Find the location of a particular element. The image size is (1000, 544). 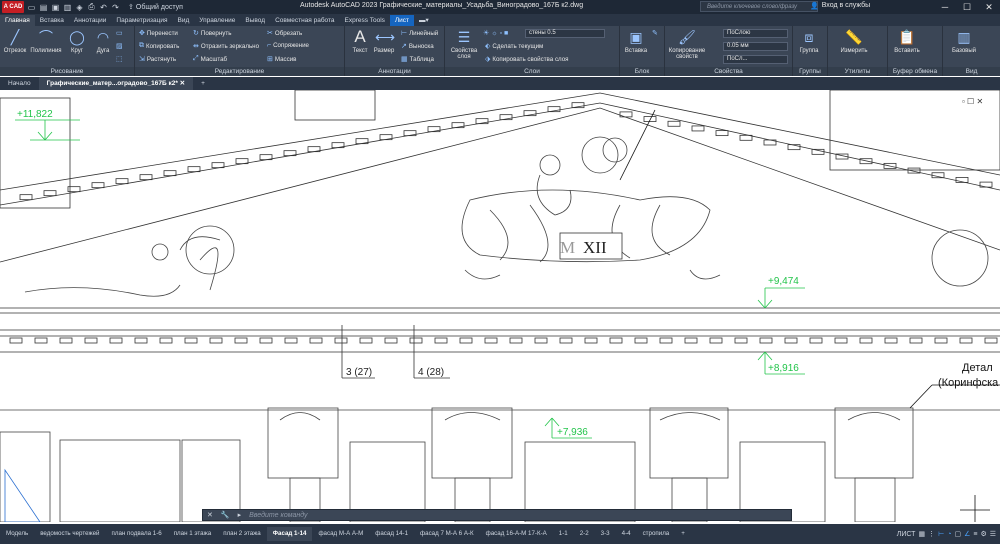

ortho-icon: ⊢ is located at coordinates (941, 534).